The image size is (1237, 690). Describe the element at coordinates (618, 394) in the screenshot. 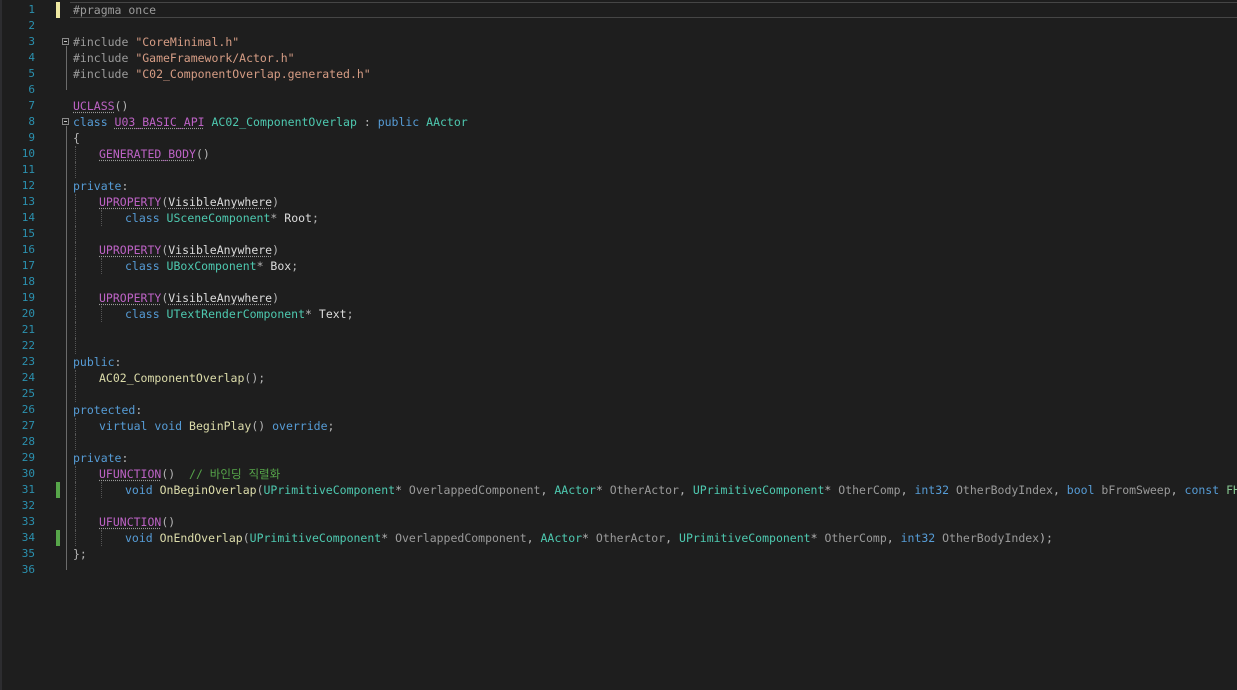

I see `code-line: 25` at that location.